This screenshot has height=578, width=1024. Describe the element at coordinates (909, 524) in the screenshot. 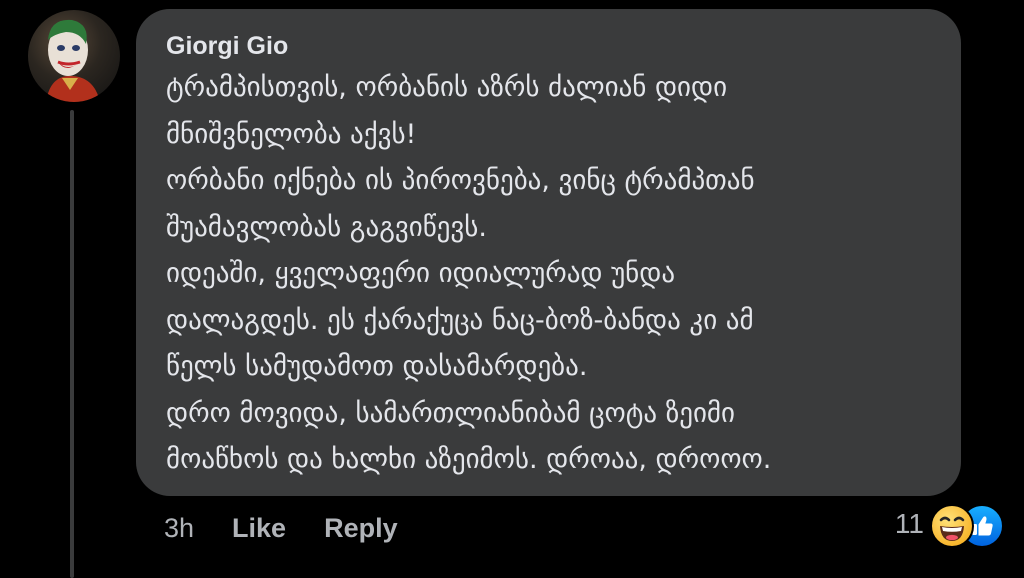

I see `reaction-count: 11` at that location.